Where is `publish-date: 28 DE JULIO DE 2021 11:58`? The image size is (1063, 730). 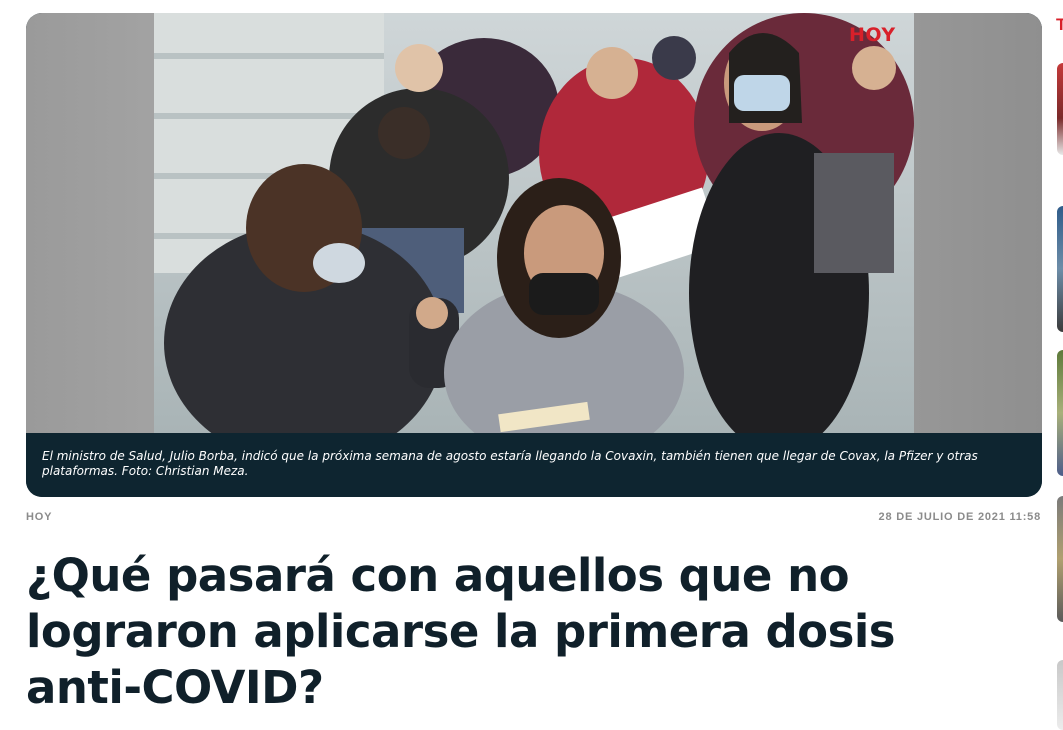 publish-date: 28 DE JULIO DE 2021 11:58 is located at coordinates (959, 517).